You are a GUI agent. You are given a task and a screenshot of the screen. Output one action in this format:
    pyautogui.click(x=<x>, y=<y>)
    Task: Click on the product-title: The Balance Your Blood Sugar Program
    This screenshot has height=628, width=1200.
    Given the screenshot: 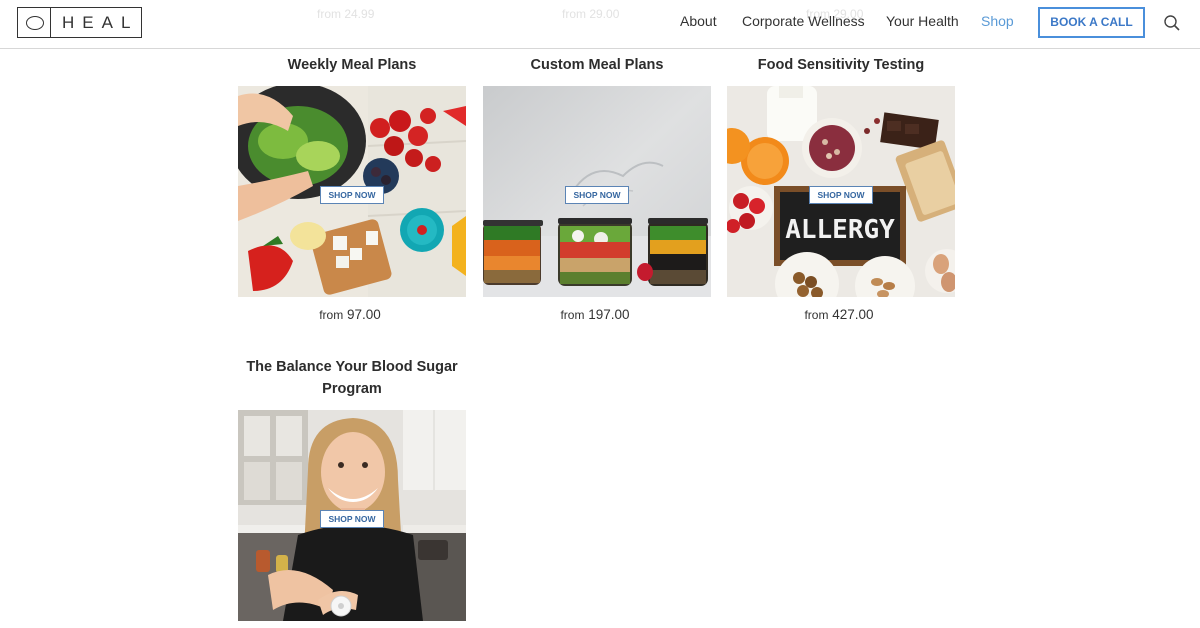 What is the action you would take?
    pyautogui.click(x=352, y=378)
    